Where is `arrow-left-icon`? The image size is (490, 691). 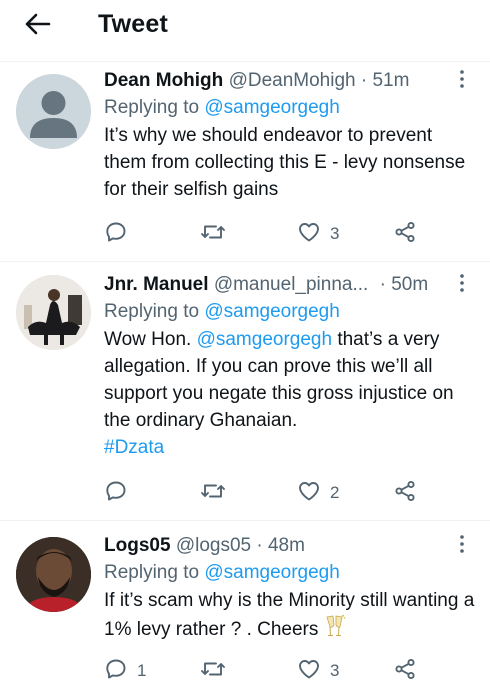
arrow-left-icon is located at coordinates (38, 26).